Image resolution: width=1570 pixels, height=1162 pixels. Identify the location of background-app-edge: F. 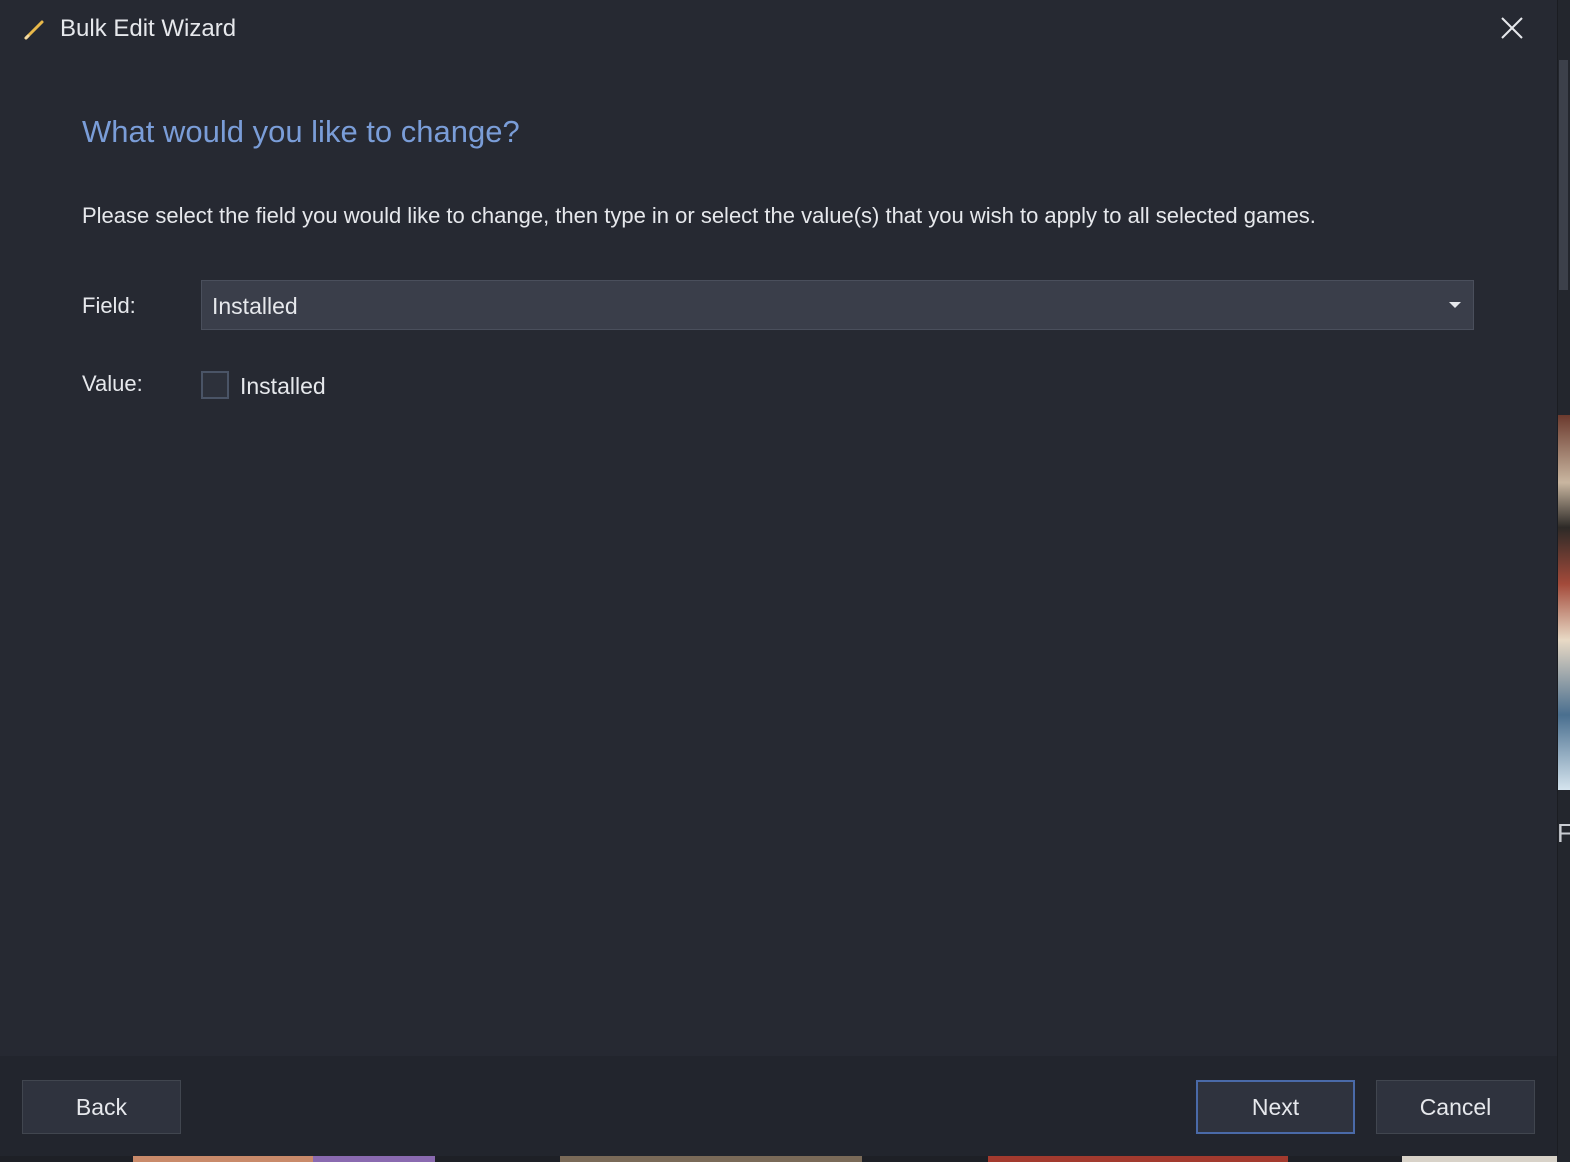
(1563, 581).